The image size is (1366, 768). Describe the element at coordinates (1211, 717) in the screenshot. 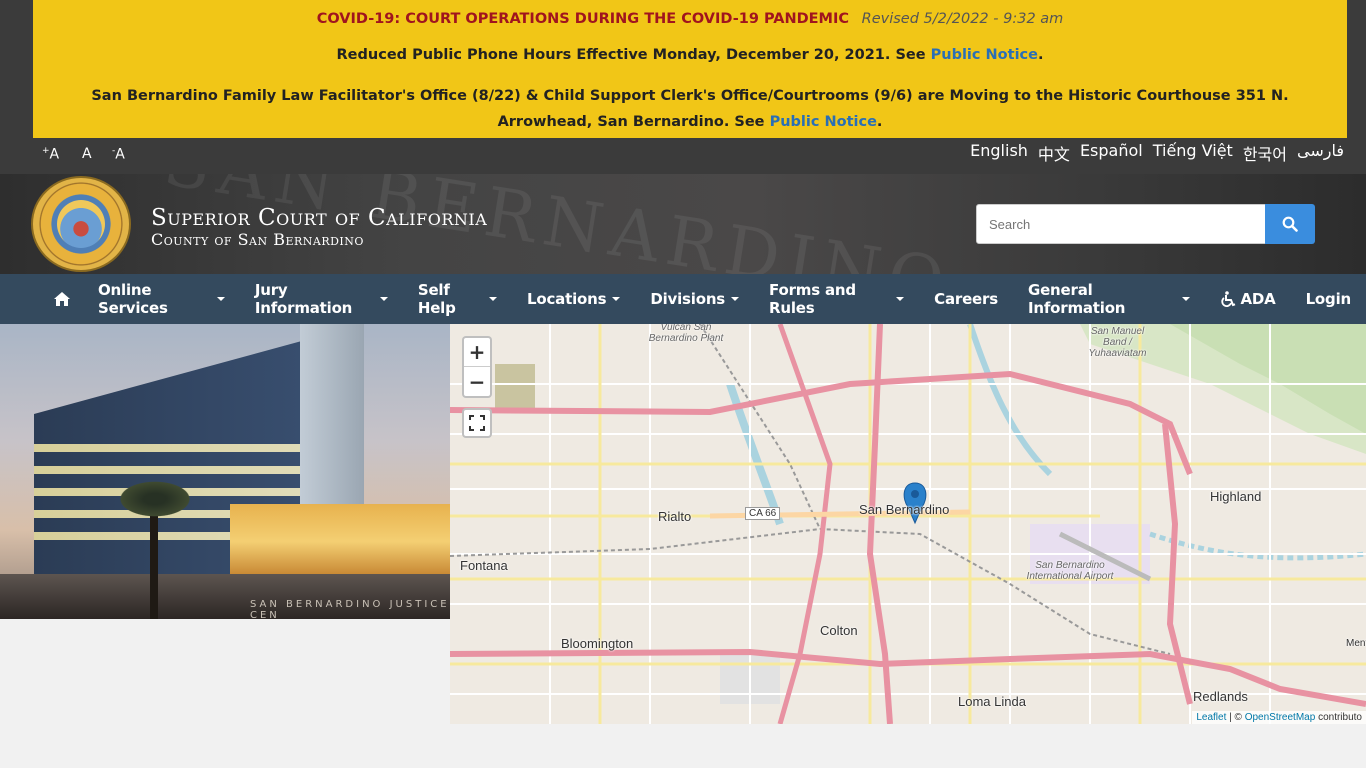

I see `leaflet-link: Leaflet` at that location.